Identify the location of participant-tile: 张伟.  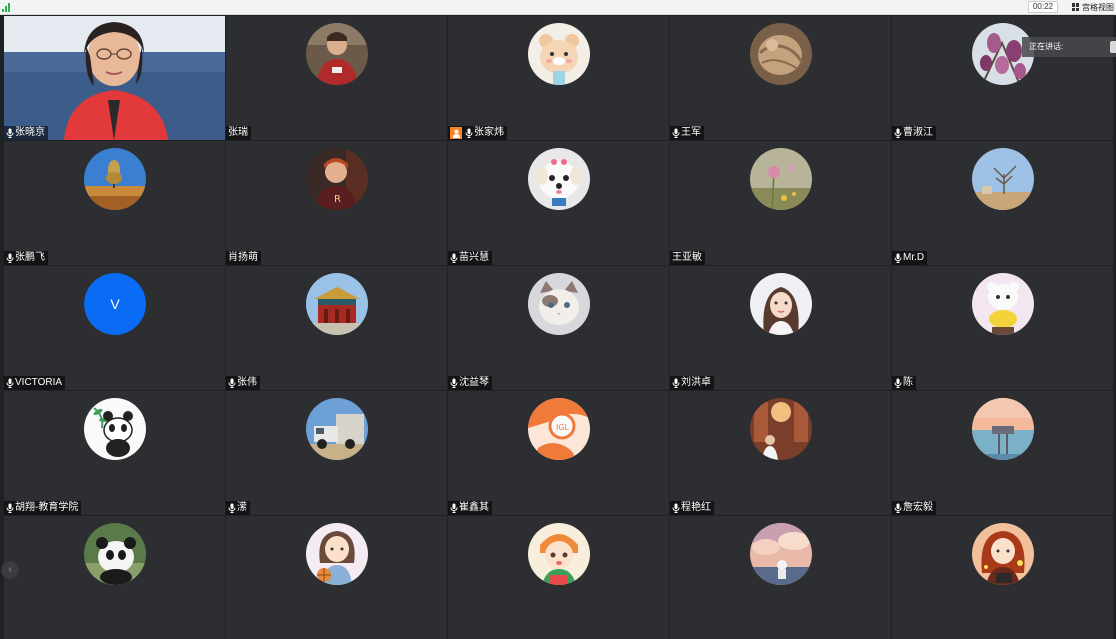
(336, 328).